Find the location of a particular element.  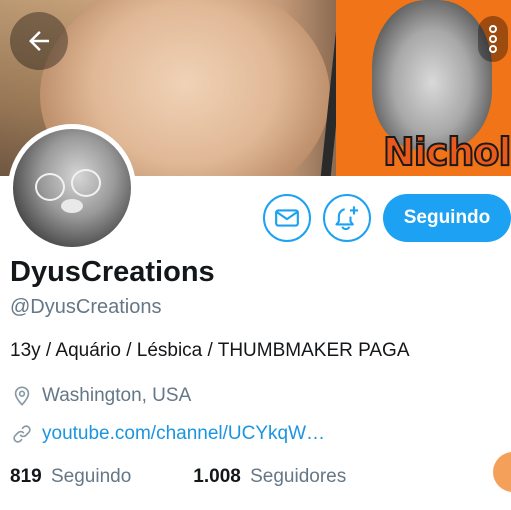

following-stat: 819 Seguindo is located at coordinates (70, 477).